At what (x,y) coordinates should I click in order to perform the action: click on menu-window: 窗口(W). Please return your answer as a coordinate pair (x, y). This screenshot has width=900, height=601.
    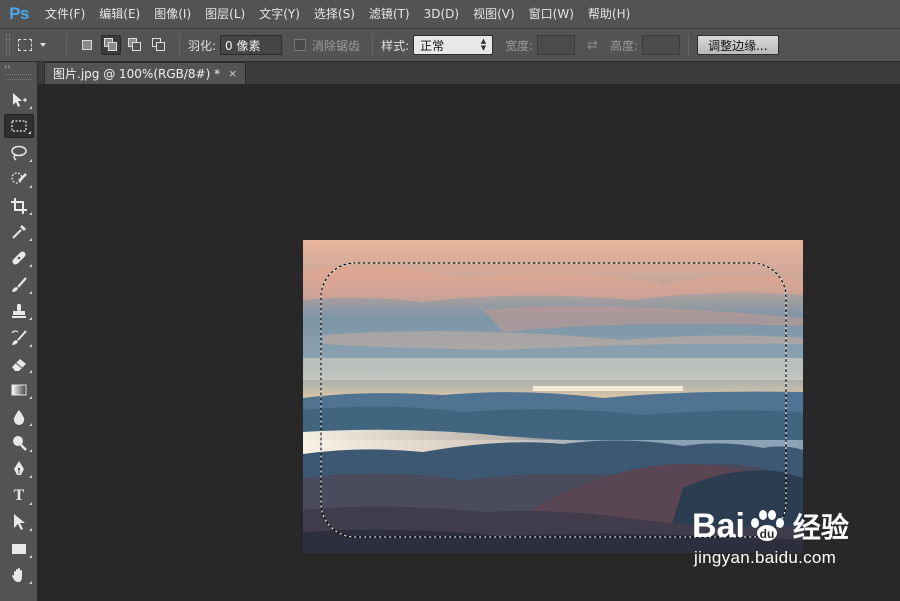
    Looking at the image, I should click on (551, 14).